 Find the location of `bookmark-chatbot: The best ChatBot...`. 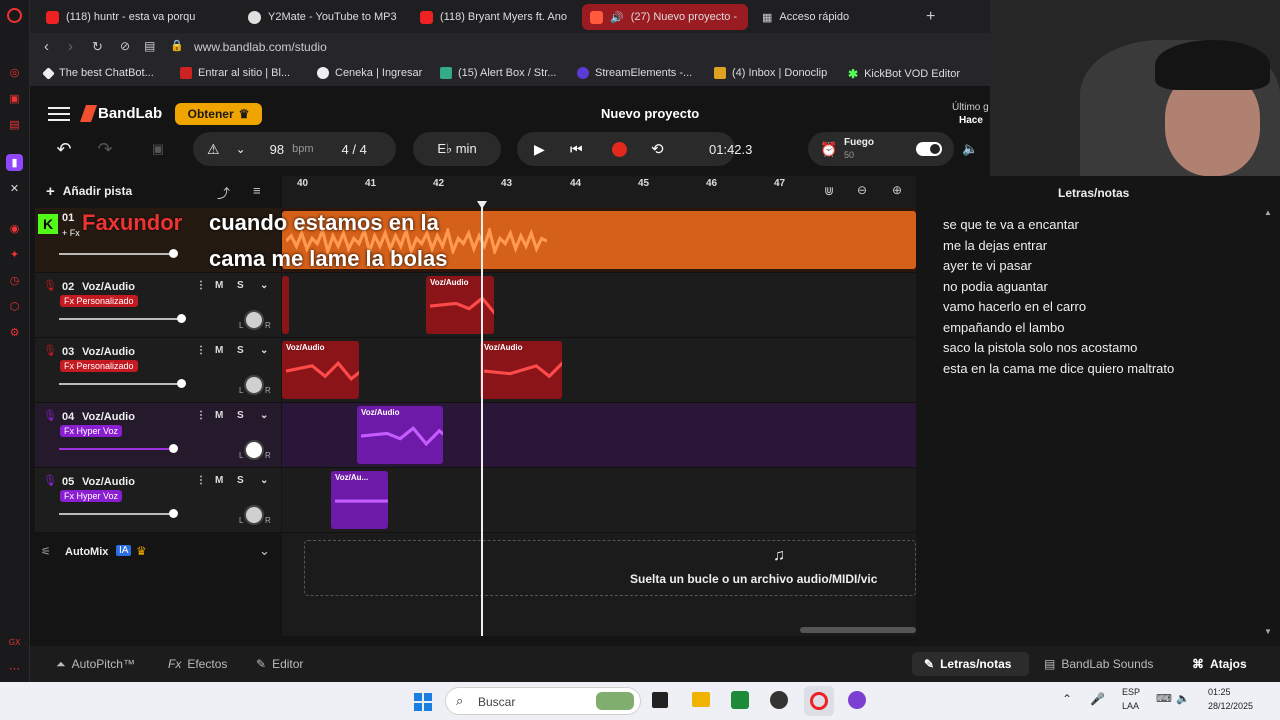

bookmark-chatbot: The best ChatBot... is located at coordinates (98, 73).